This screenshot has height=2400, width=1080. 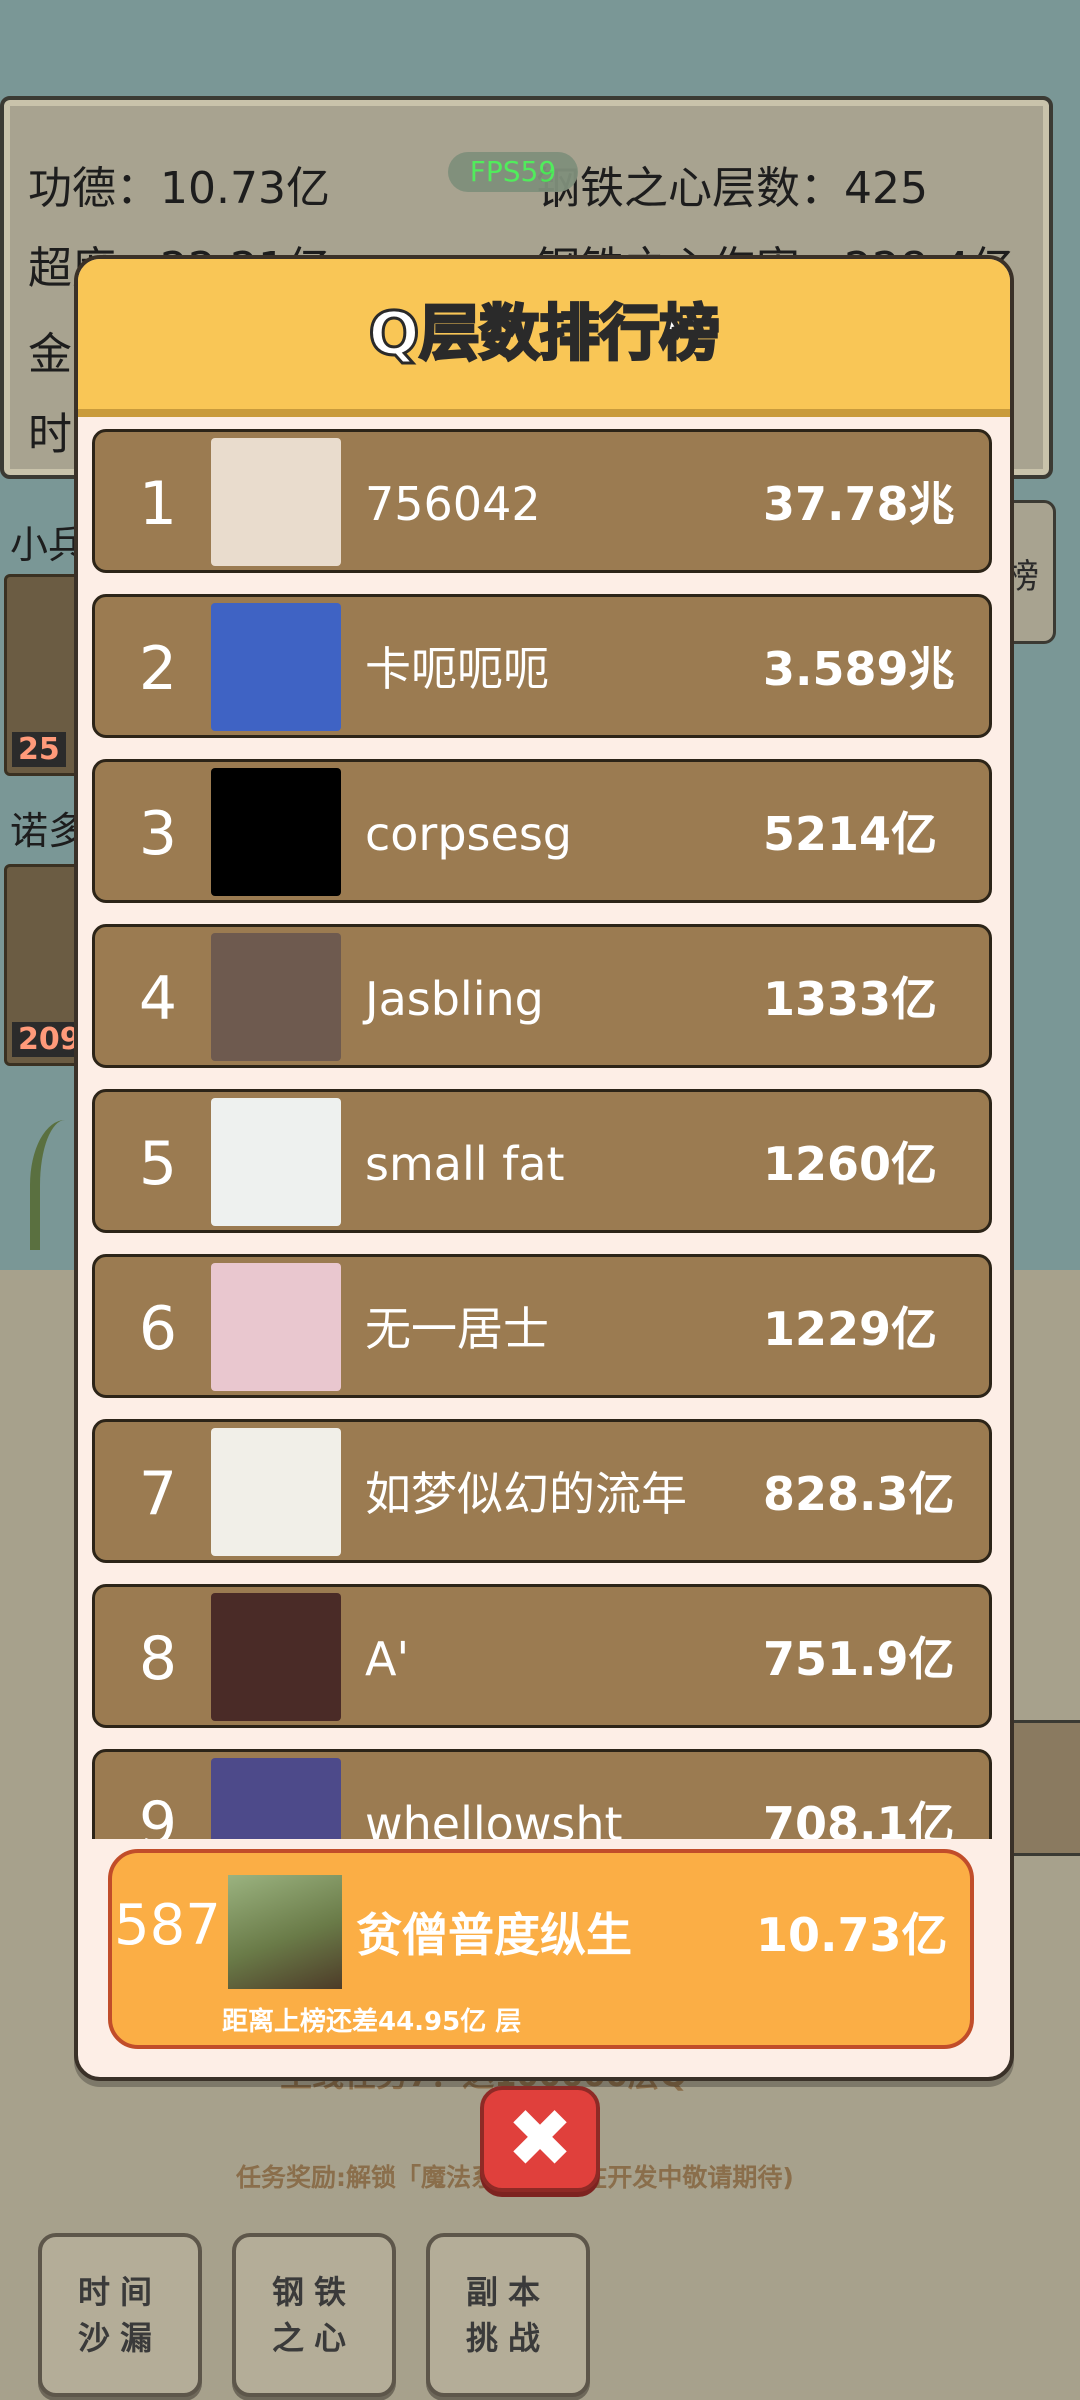 I want to click on close-button: ✖, so click(x=540, y=2139).